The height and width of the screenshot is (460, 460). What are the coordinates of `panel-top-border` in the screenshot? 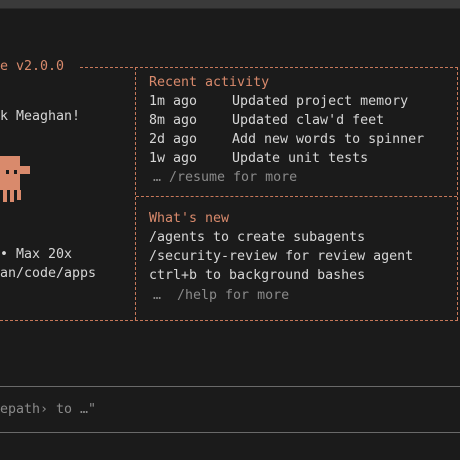 It's located at (269, 67).